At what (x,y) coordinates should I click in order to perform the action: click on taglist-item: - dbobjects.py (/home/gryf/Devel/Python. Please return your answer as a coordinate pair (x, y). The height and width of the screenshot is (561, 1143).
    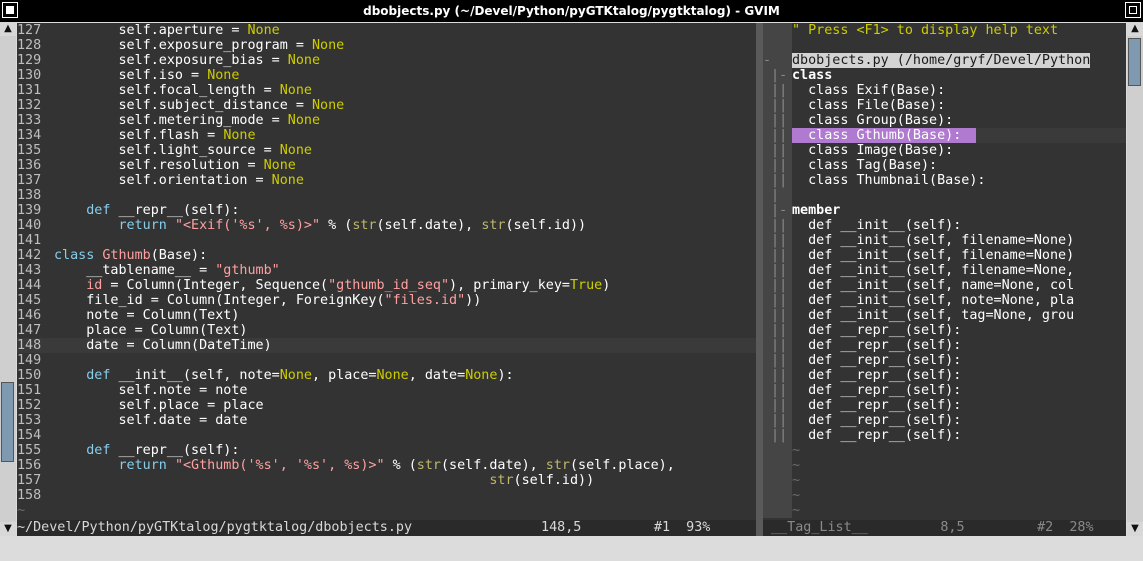
    Looking at the image, I should click on (944, 60).